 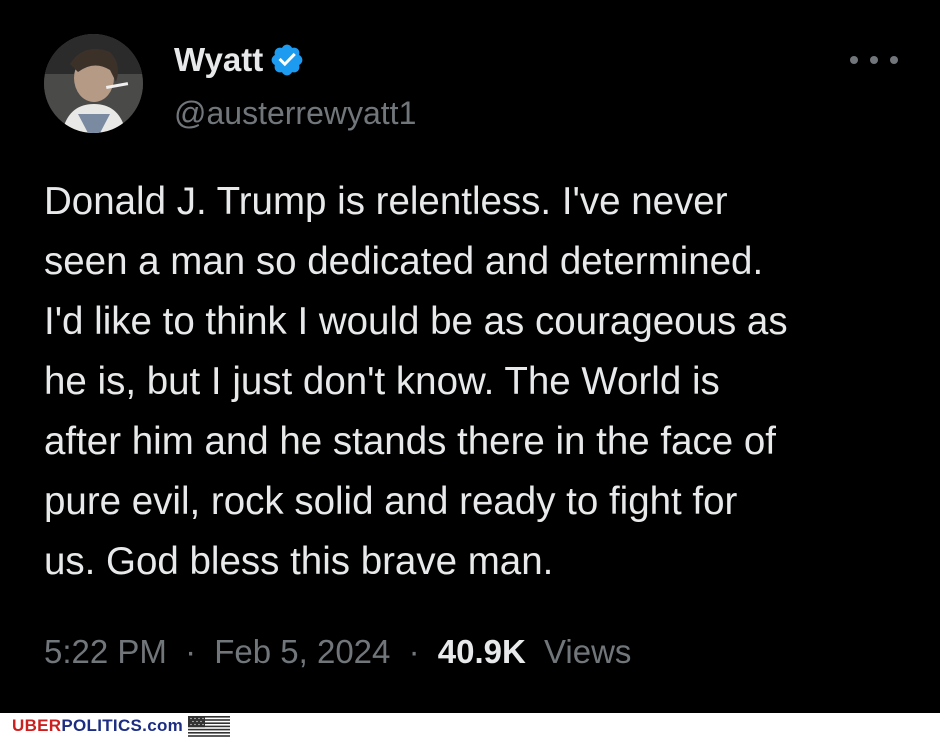 I want to click on brand-part-1: UBER, so click(x=37, y=725).